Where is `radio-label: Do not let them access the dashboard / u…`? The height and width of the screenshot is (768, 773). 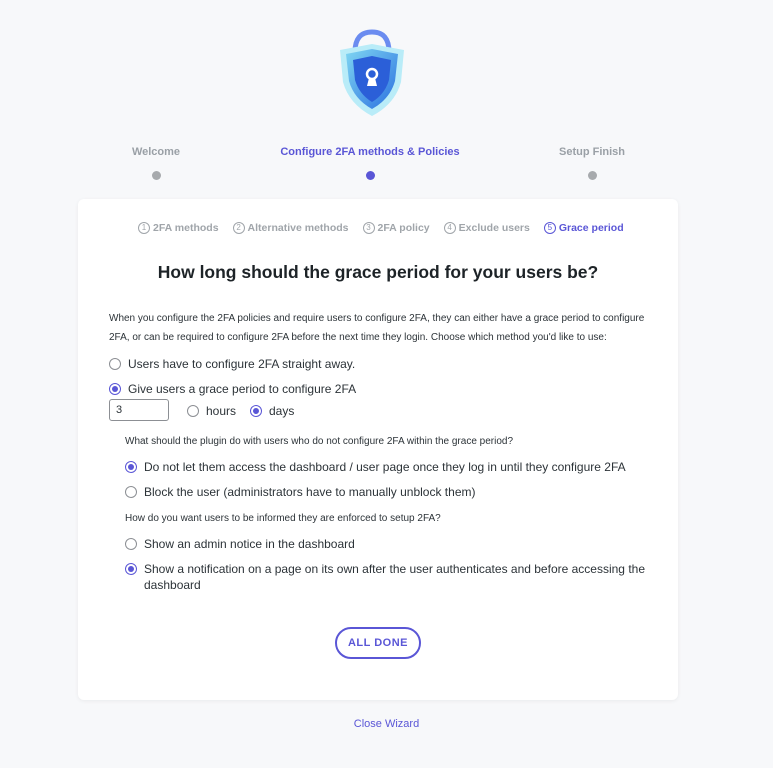 radio-label: Do not let them access the dashboard / u… is located at coordinates (385, 467).